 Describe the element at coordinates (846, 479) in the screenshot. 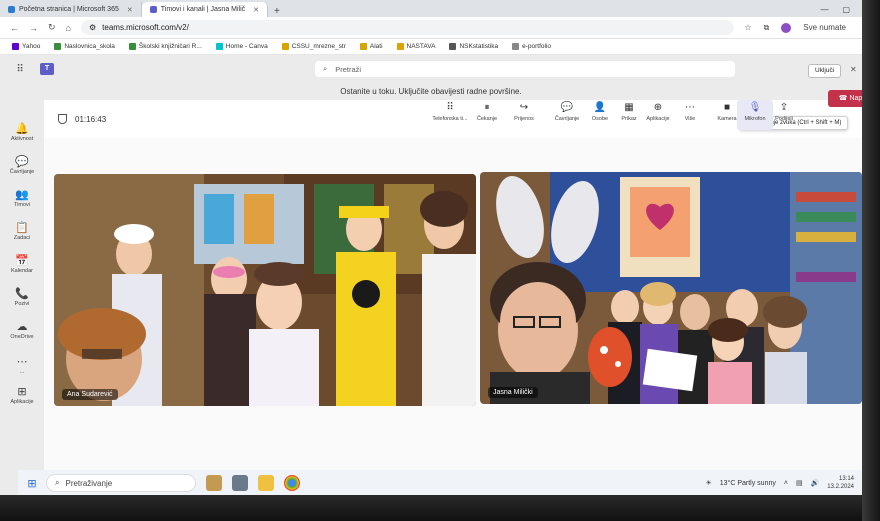

I see `clock-time: 13:14` at that location.